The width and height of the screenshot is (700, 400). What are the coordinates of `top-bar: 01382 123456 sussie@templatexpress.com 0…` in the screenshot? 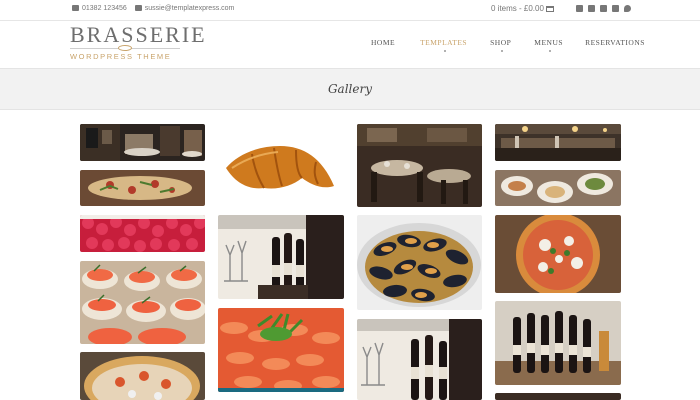 It's located at (350, 10).